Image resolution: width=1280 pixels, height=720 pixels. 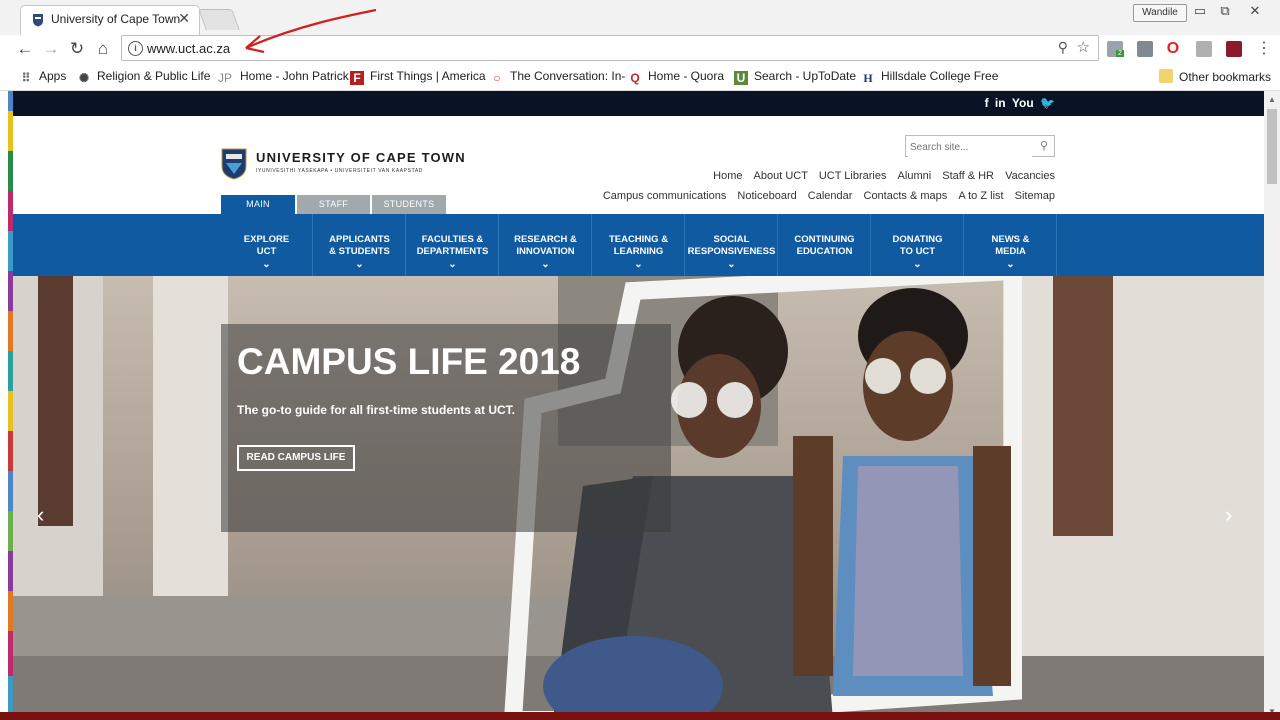 What do you see at coordinates (1173, 49) in the screenshot?
I see `opera-icon: O` at bounding box center [1173, 49].